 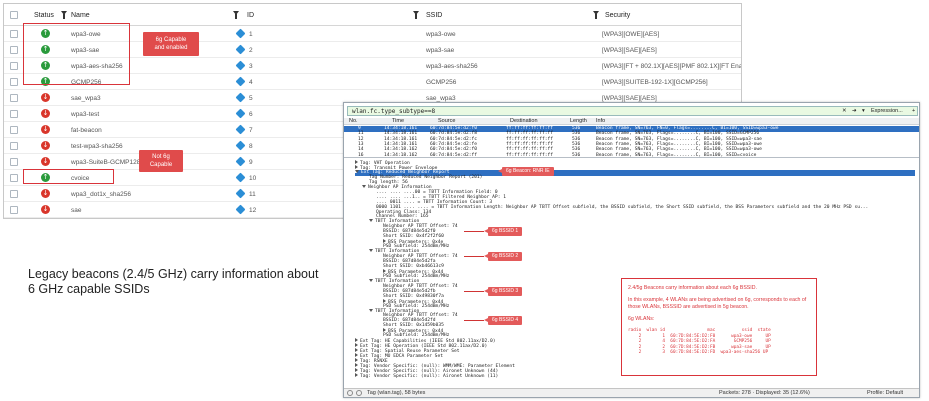 I want to click on cell-id: 8, so click(x=251, y=146).